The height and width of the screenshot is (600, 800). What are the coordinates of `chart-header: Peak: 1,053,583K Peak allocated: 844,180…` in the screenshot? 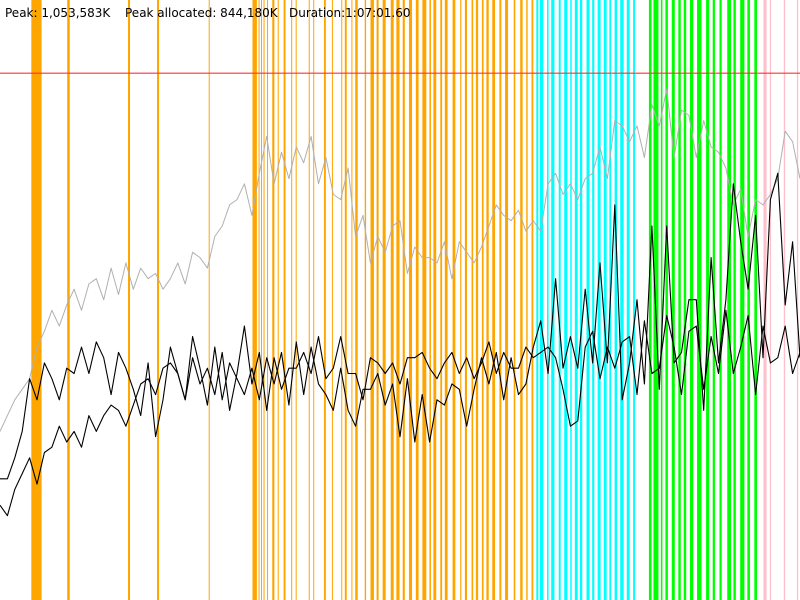 It's located at (208, 13).